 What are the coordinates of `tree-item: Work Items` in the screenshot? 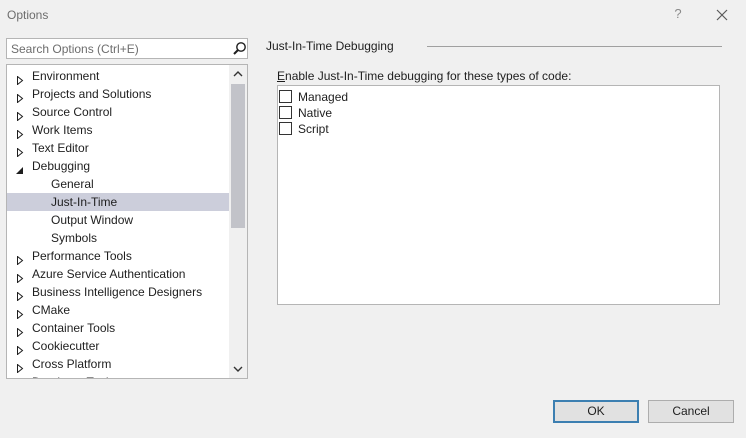 It's located at (118, 130).